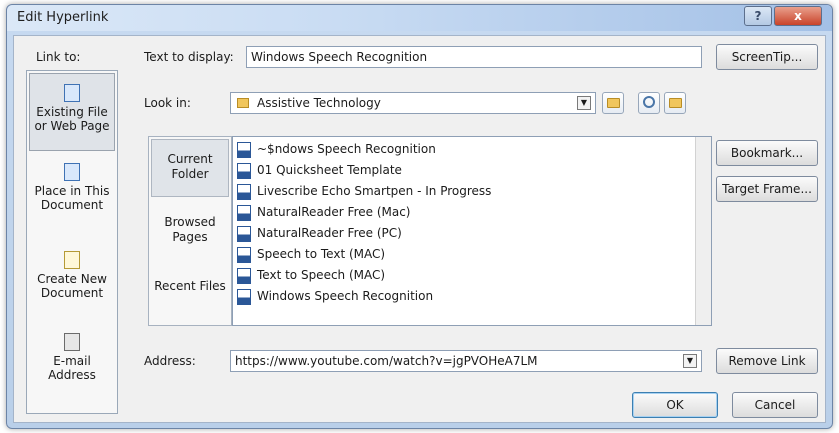  Describe the element at coordinates (170, 361) in the screenshot. I see `address-label: Address:` at that location.